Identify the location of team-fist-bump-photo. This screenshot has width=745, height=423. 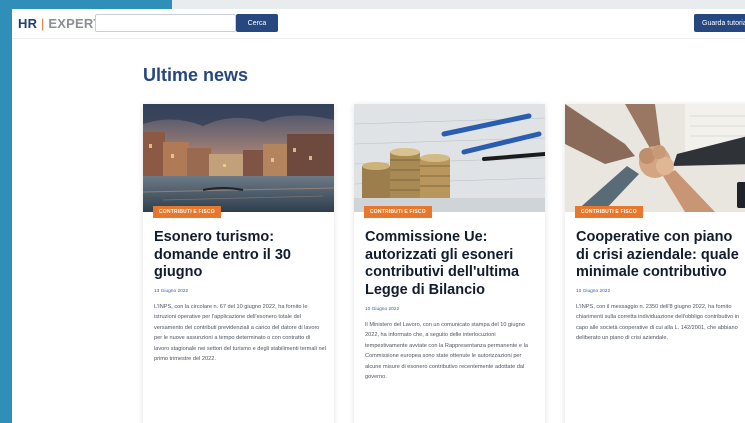
(655, 158).